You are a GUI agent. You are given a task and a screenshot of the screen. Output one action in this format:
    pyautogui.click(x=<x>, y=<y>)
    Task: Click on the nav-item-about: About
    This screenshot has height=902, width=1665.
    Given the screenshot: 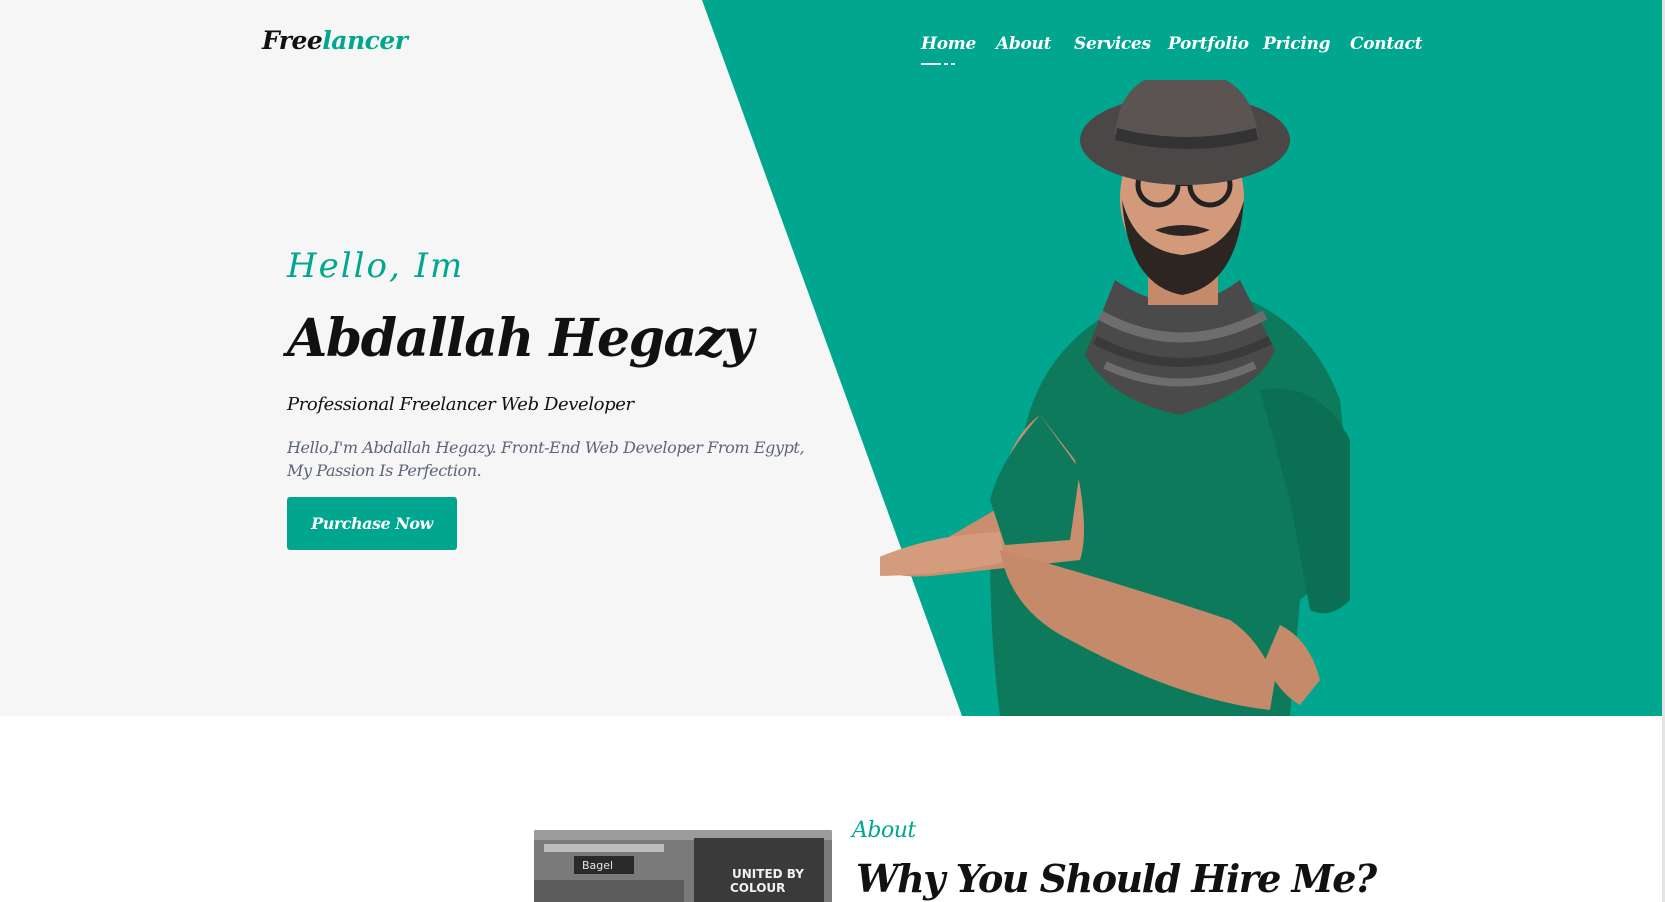 What is the action you would take?
    pyautogui.click(x=1023, y=44)
    